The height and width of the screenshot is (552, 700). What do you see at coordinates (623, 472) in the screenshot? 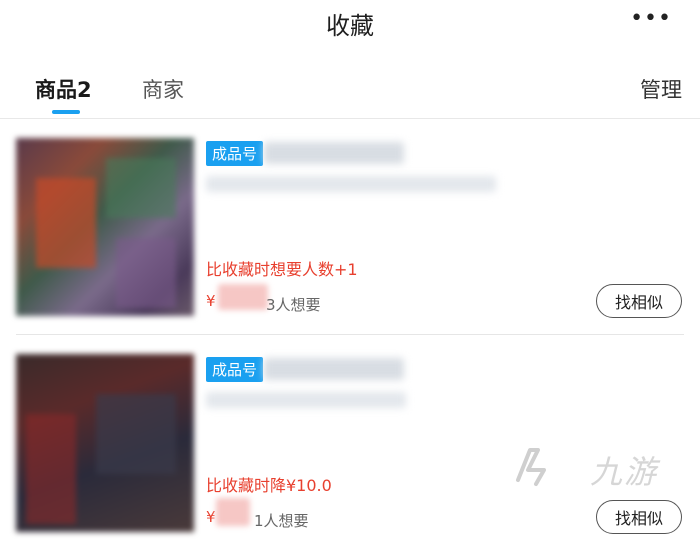
I see `watermark-text: 九游` at bounding box center [623, 472].